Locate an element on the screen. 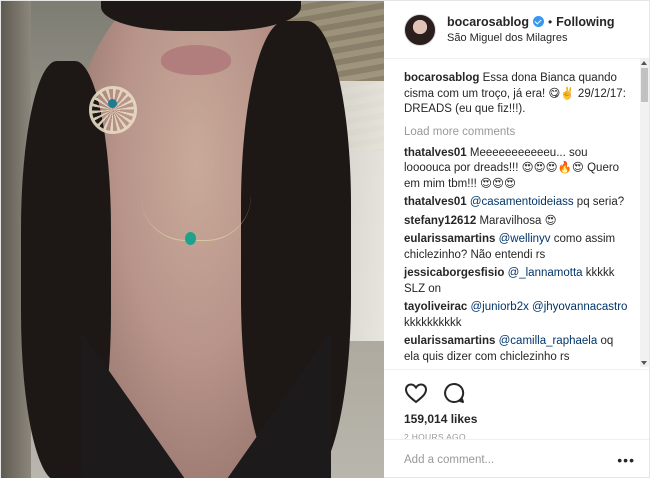  load-more-comments-link: Load more comments is located at coordinates (516, 132).